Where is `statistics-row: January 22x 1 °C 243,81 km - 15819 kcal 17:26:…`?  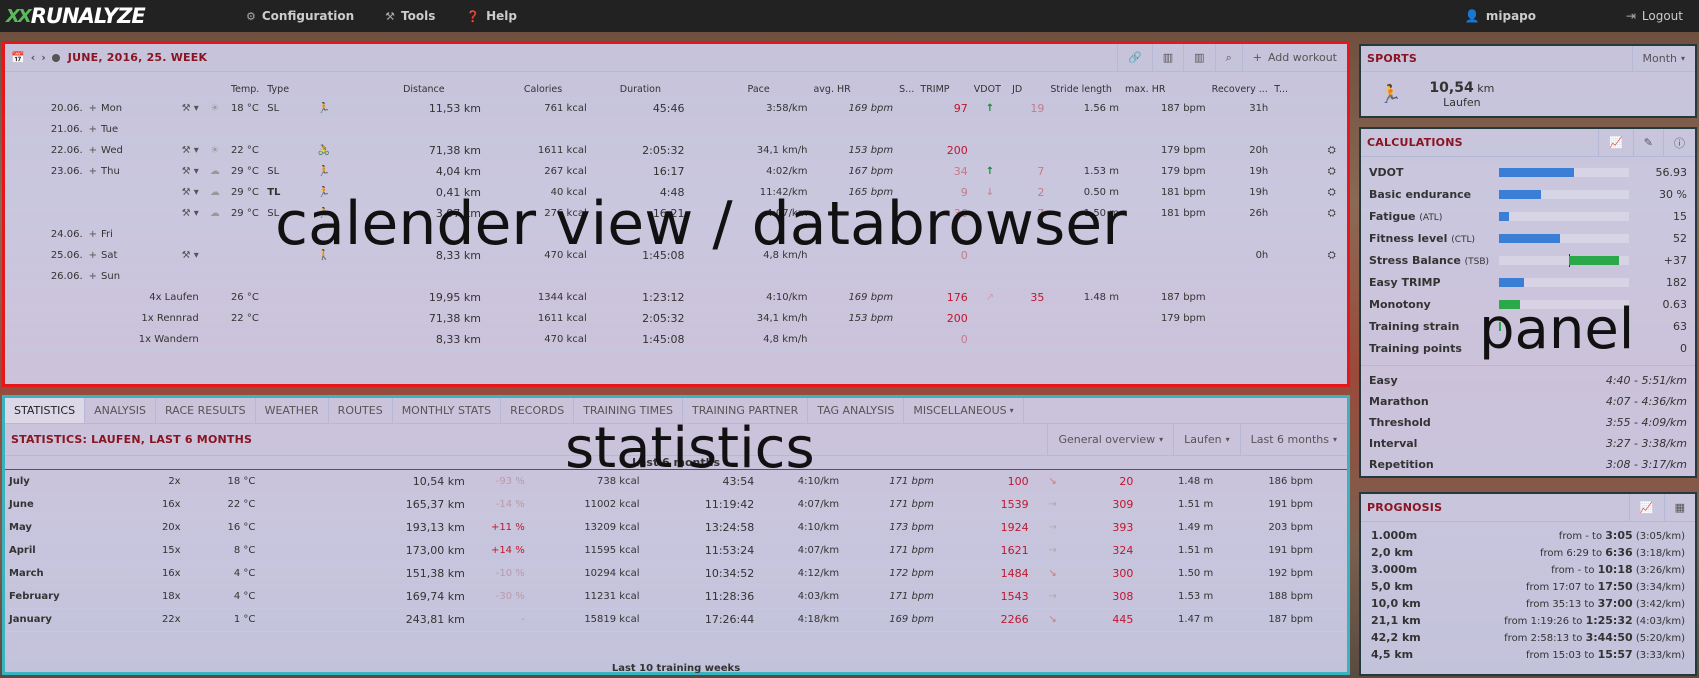 statistics-row: January 22x 1 °C 243,81 km - 15819 kcal 17:26:… is located at coordinates (676, 619).